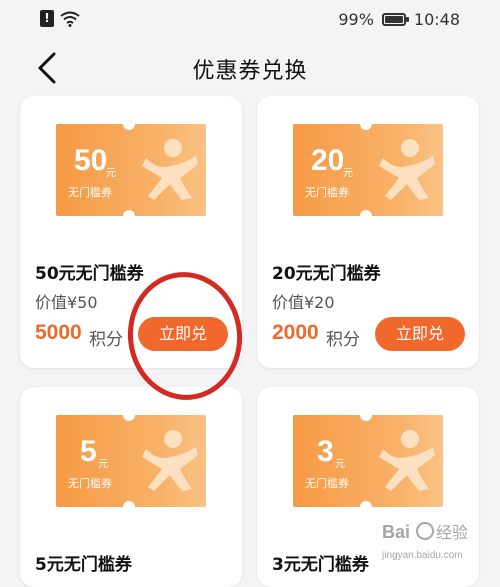  Describe the element at coordinates (83, 565) in the screenshot. I see `coupon-name: 5元无门槛券` at that location.